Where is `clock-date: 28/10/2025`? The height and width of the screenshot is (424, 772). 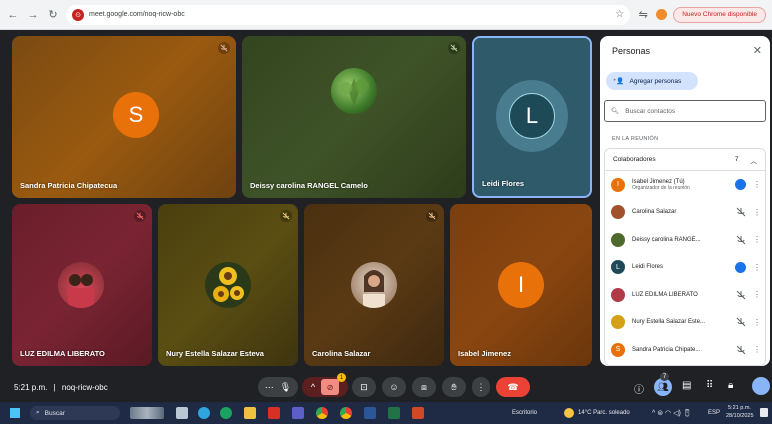 clock-date: 28/10/2025 is located at coordinates (740, 416).